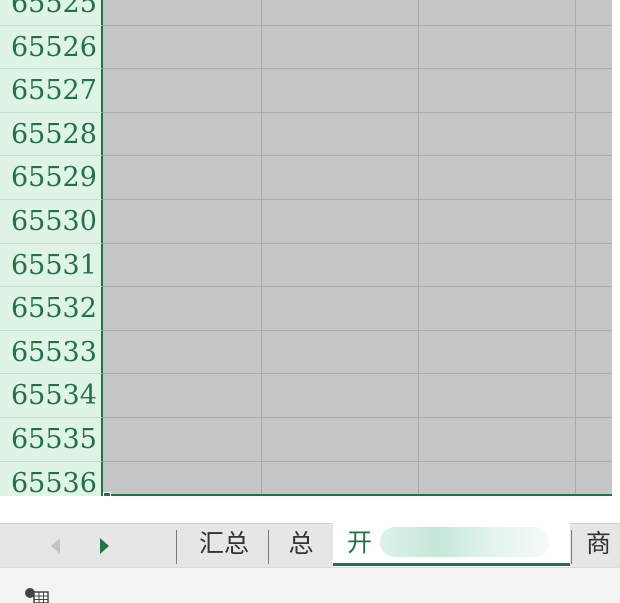 This screenshot has height=603, width=620. Describe the element at coordinates (301, 545) in the screenshot. I see `sheet-tab-total: 总` at that location.